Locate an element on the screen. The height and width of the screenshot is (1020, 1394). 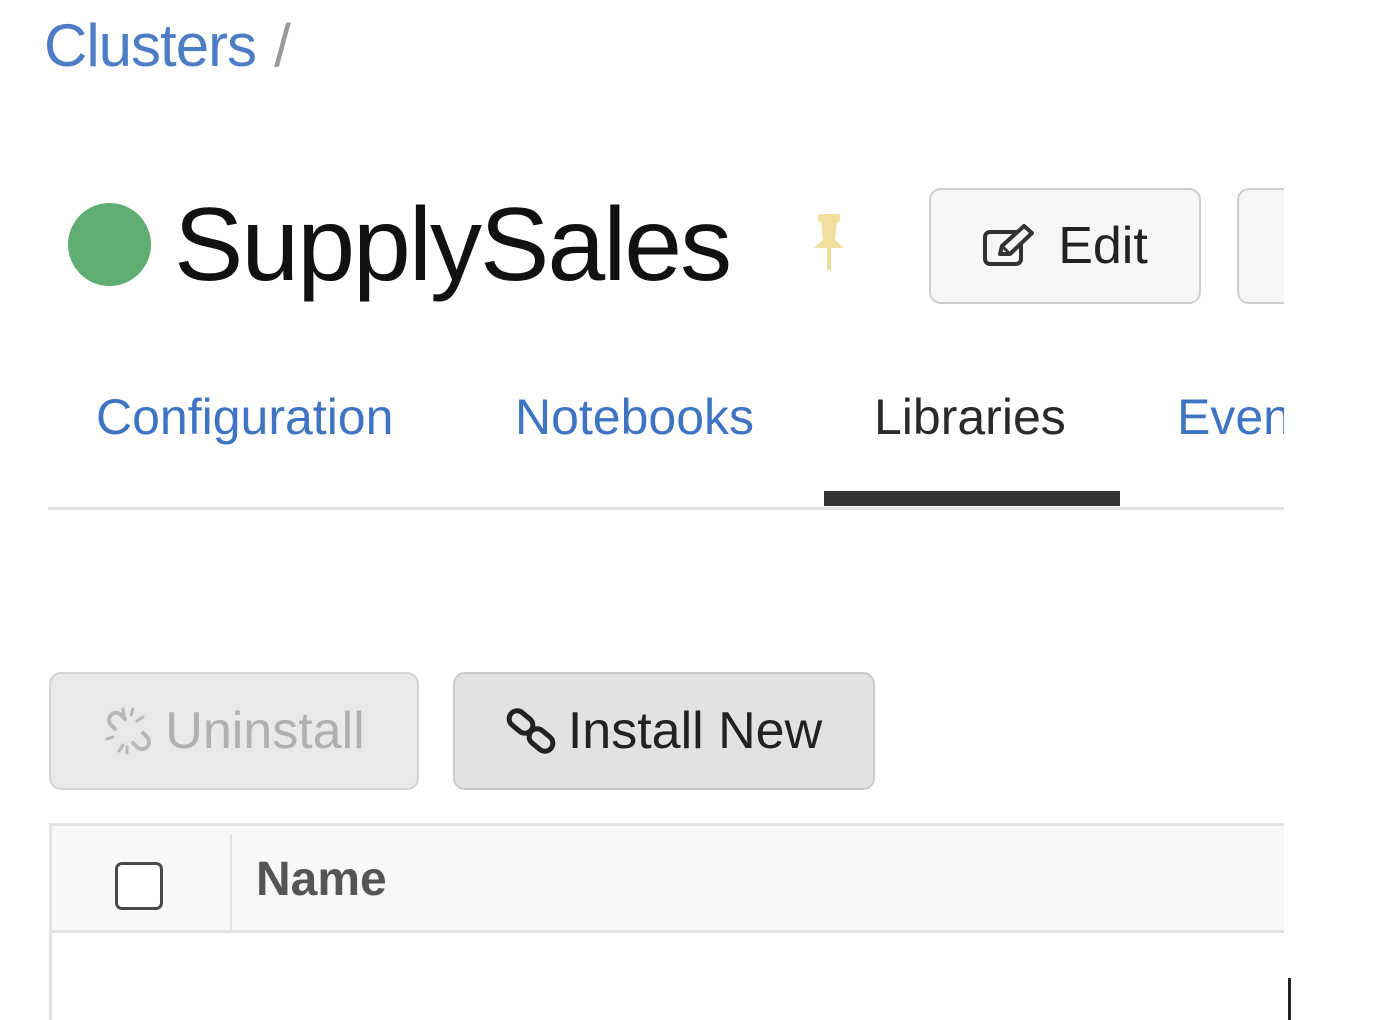
column-header-name: Name is located at coordinates (321, 879).